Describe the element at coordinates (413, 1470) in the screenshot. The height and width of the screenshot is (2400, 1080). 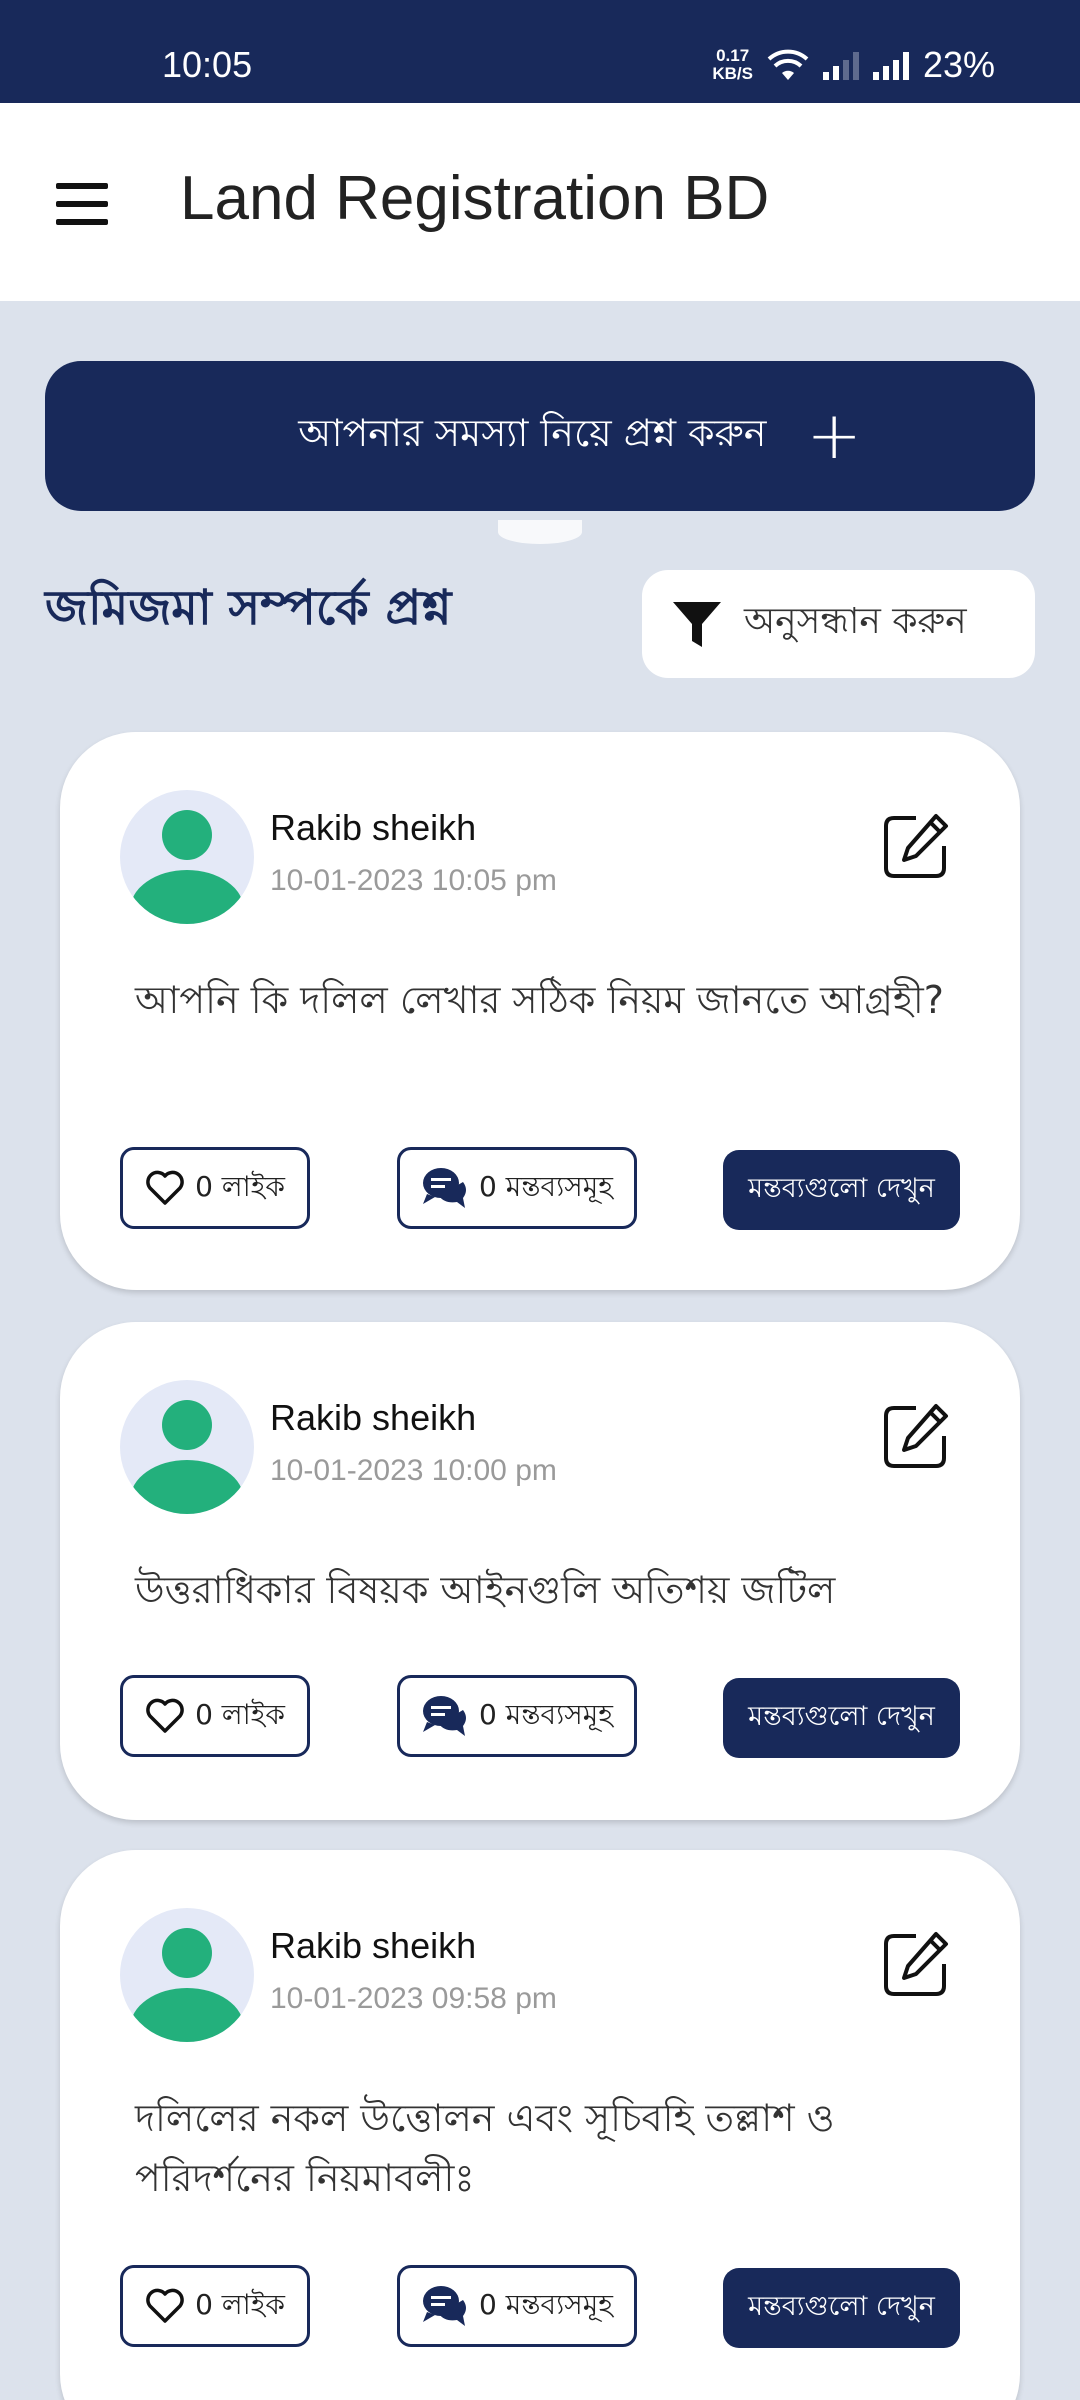
I see `post-timestamp: 10-01-2023 10:00 pm` at that location.